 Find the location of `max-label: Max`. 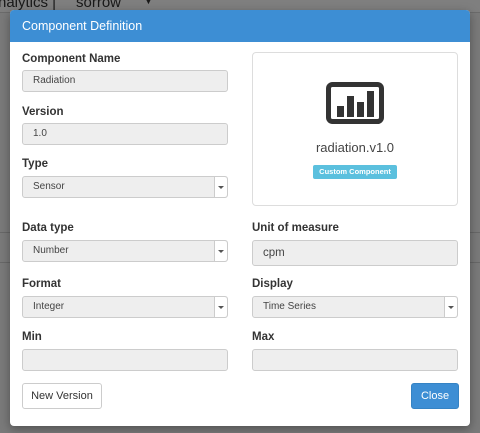

max-label: Max is located at coordinates (263, 337).